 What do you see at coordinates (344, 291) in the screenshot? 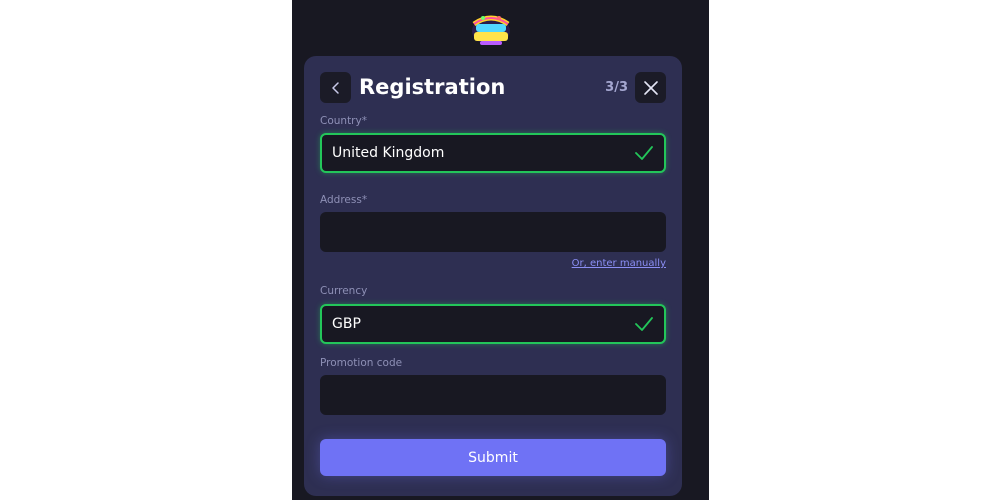
I see `currency-label: Currency` at bounding box center [344, 291].